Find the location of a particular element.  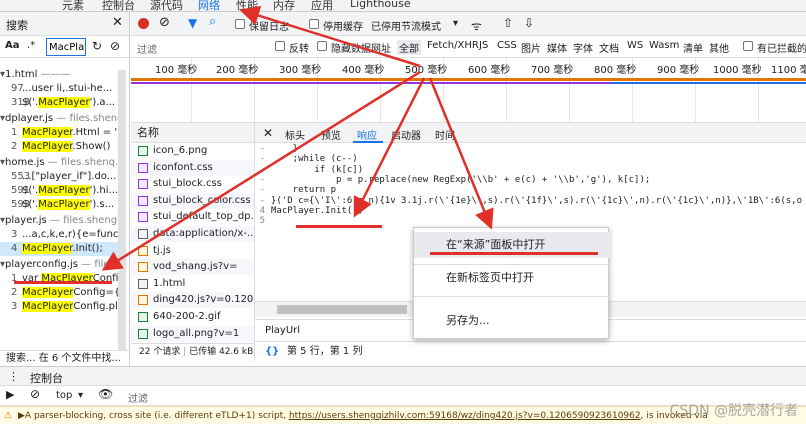

arrow-to-code is located at coordinates (389, 147).